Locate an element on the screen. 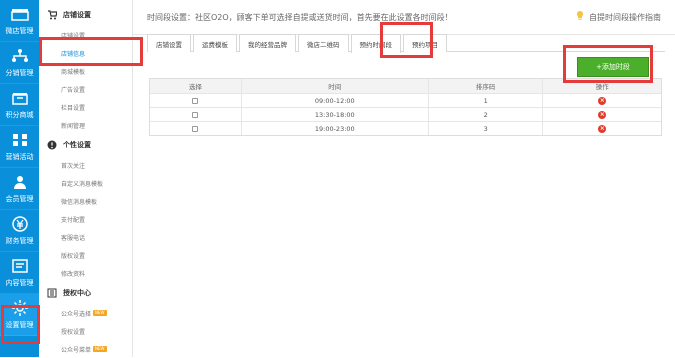  tab-qrcode: 微店二维码 is located at coordinates (323, 43).